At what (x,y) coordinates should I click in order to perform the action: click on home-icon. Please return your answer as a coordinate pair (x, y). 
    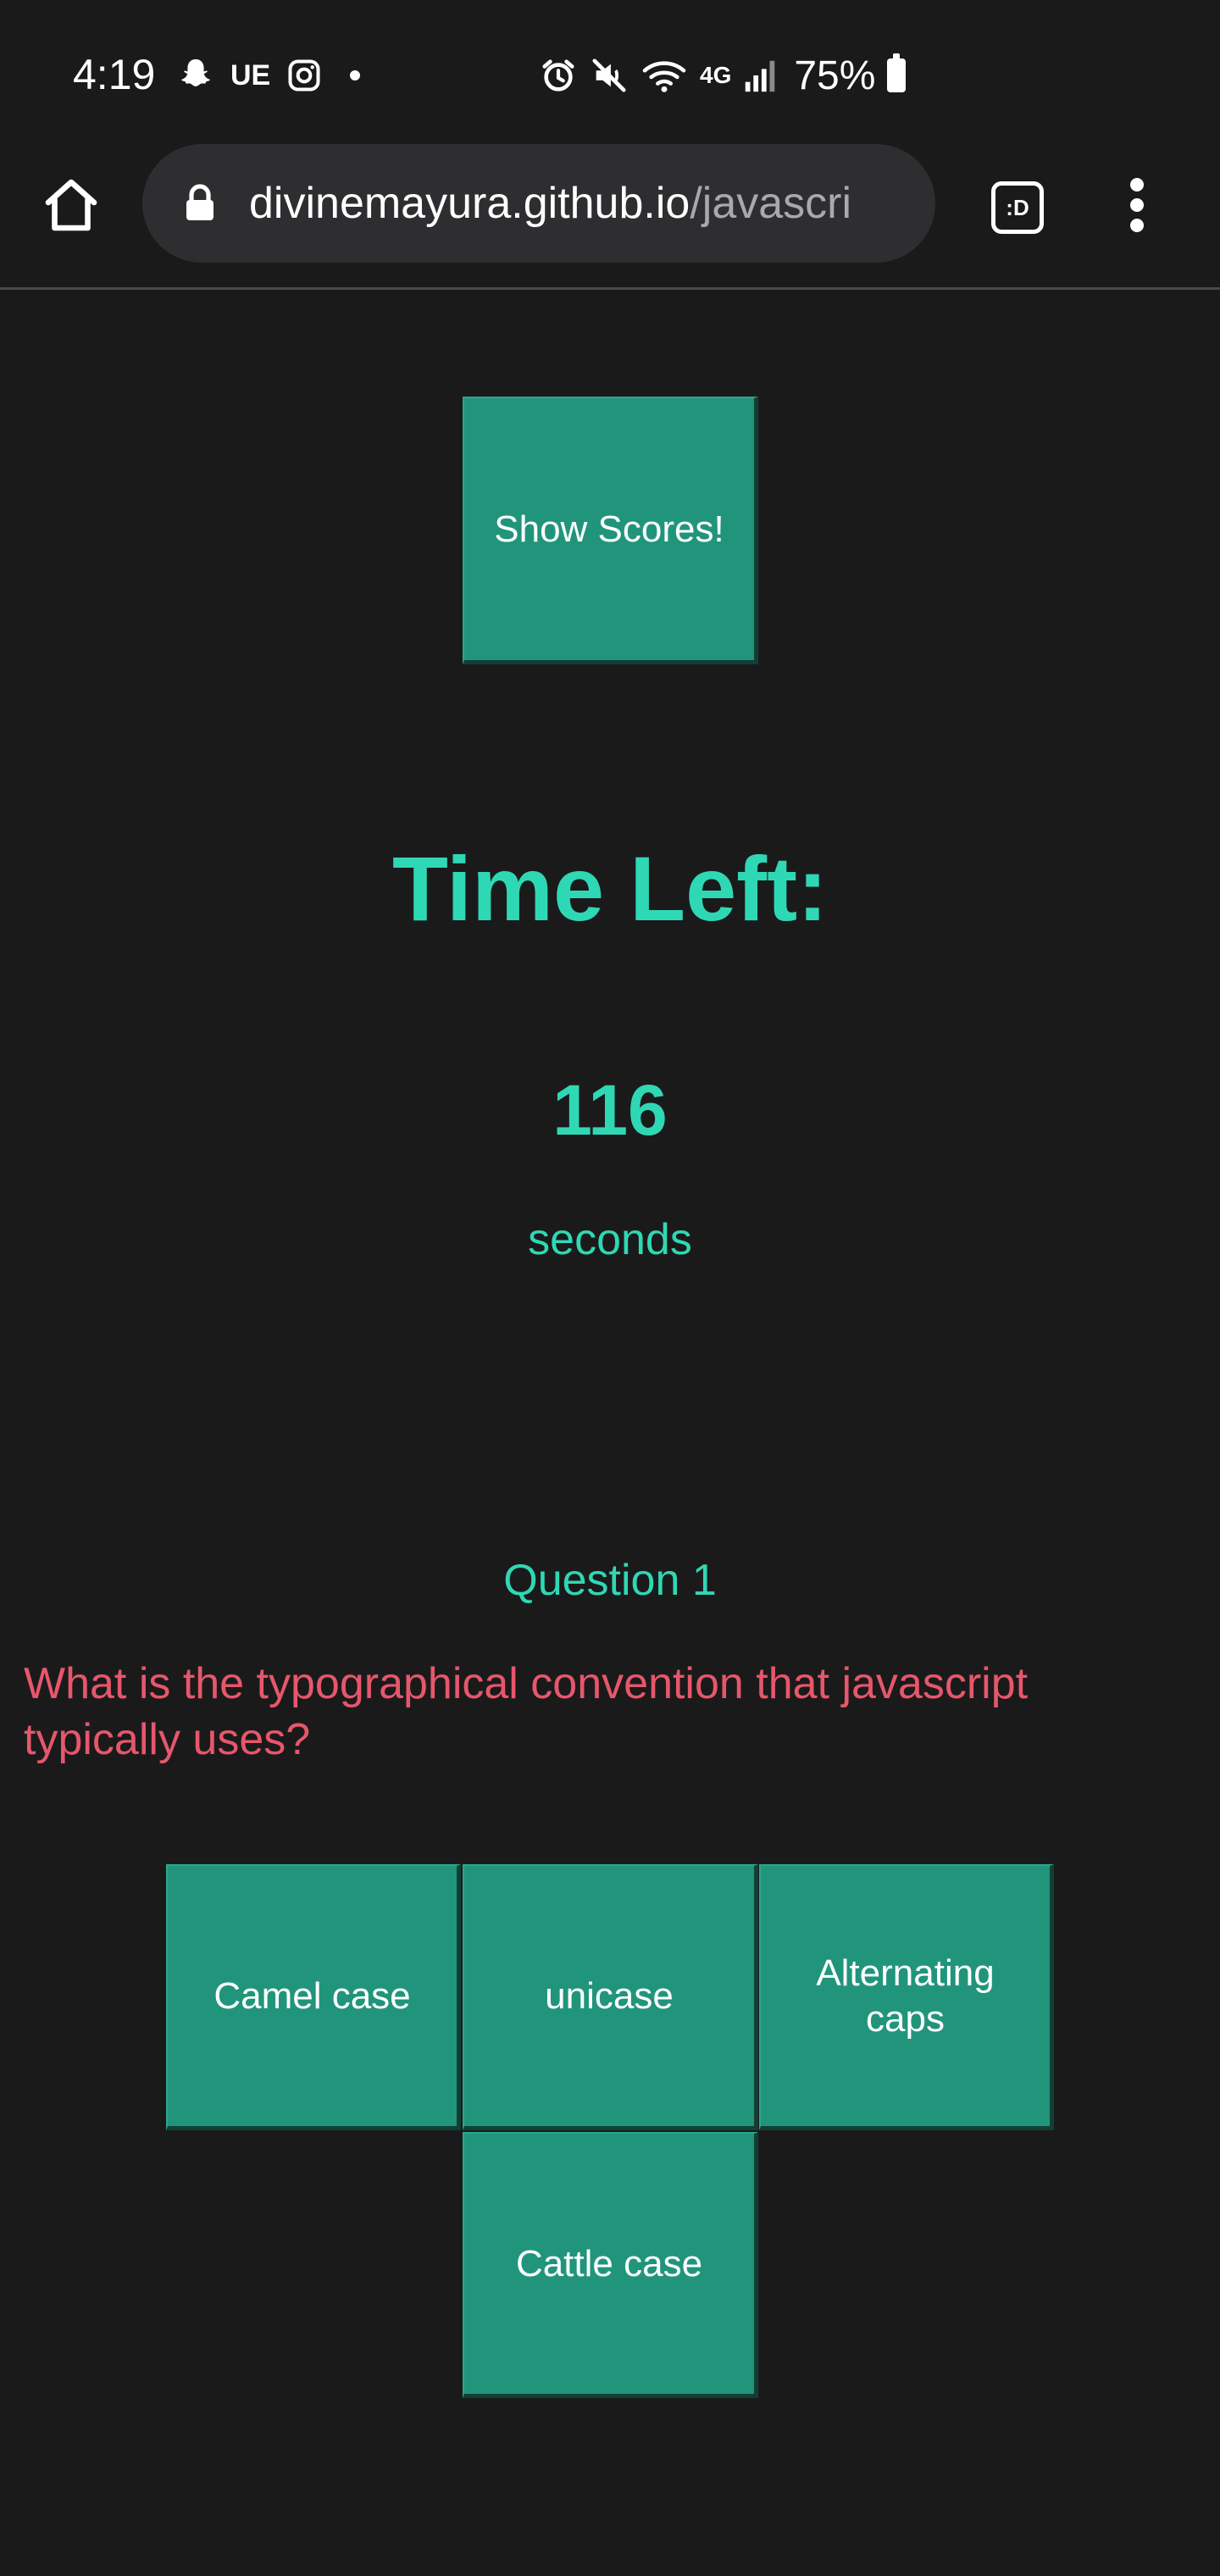
    Looking at the image, I should click on (71, 205).